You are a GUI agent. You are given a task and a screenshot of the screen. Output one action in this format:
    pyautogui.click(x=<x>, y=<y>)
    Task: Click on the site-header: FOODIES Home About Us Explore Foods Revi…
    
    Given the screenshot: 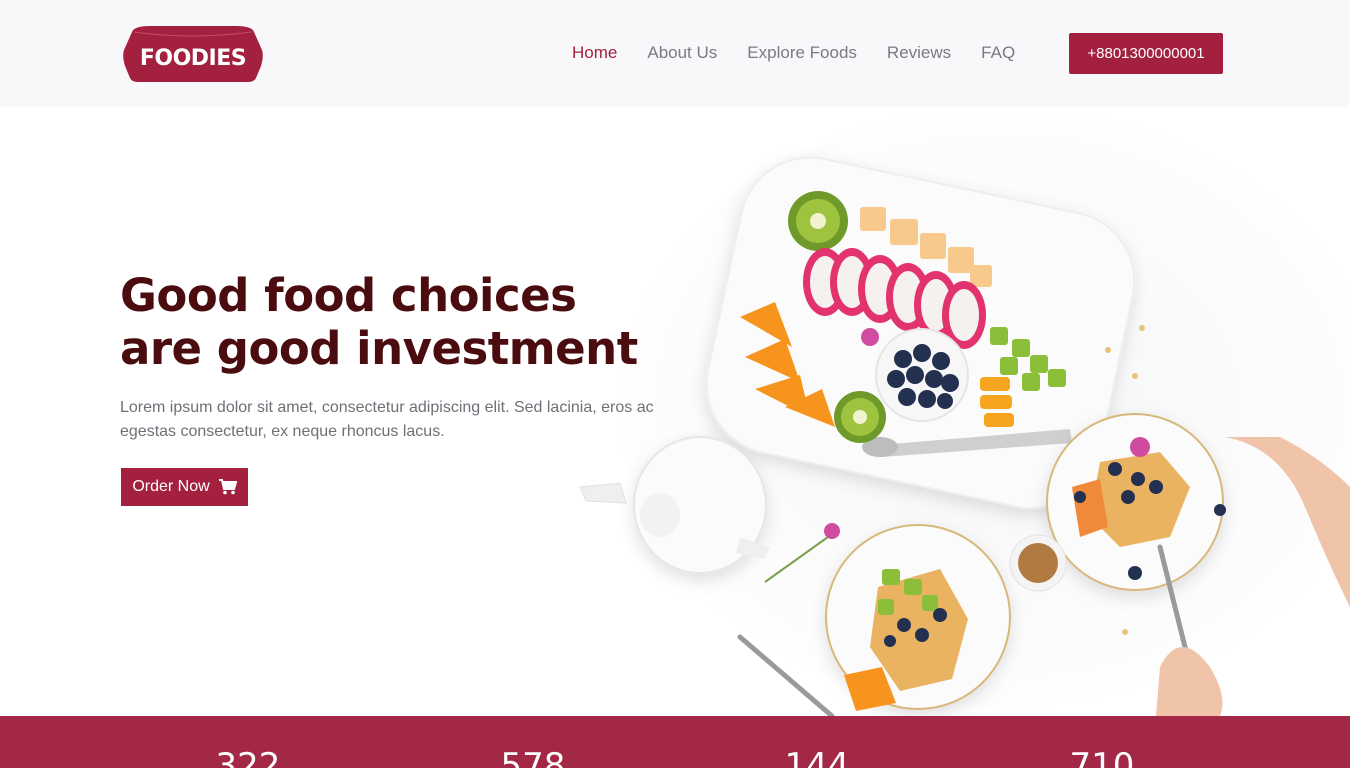 What is the action you would take?
    pyautogui.click(x=675, y=53)
    